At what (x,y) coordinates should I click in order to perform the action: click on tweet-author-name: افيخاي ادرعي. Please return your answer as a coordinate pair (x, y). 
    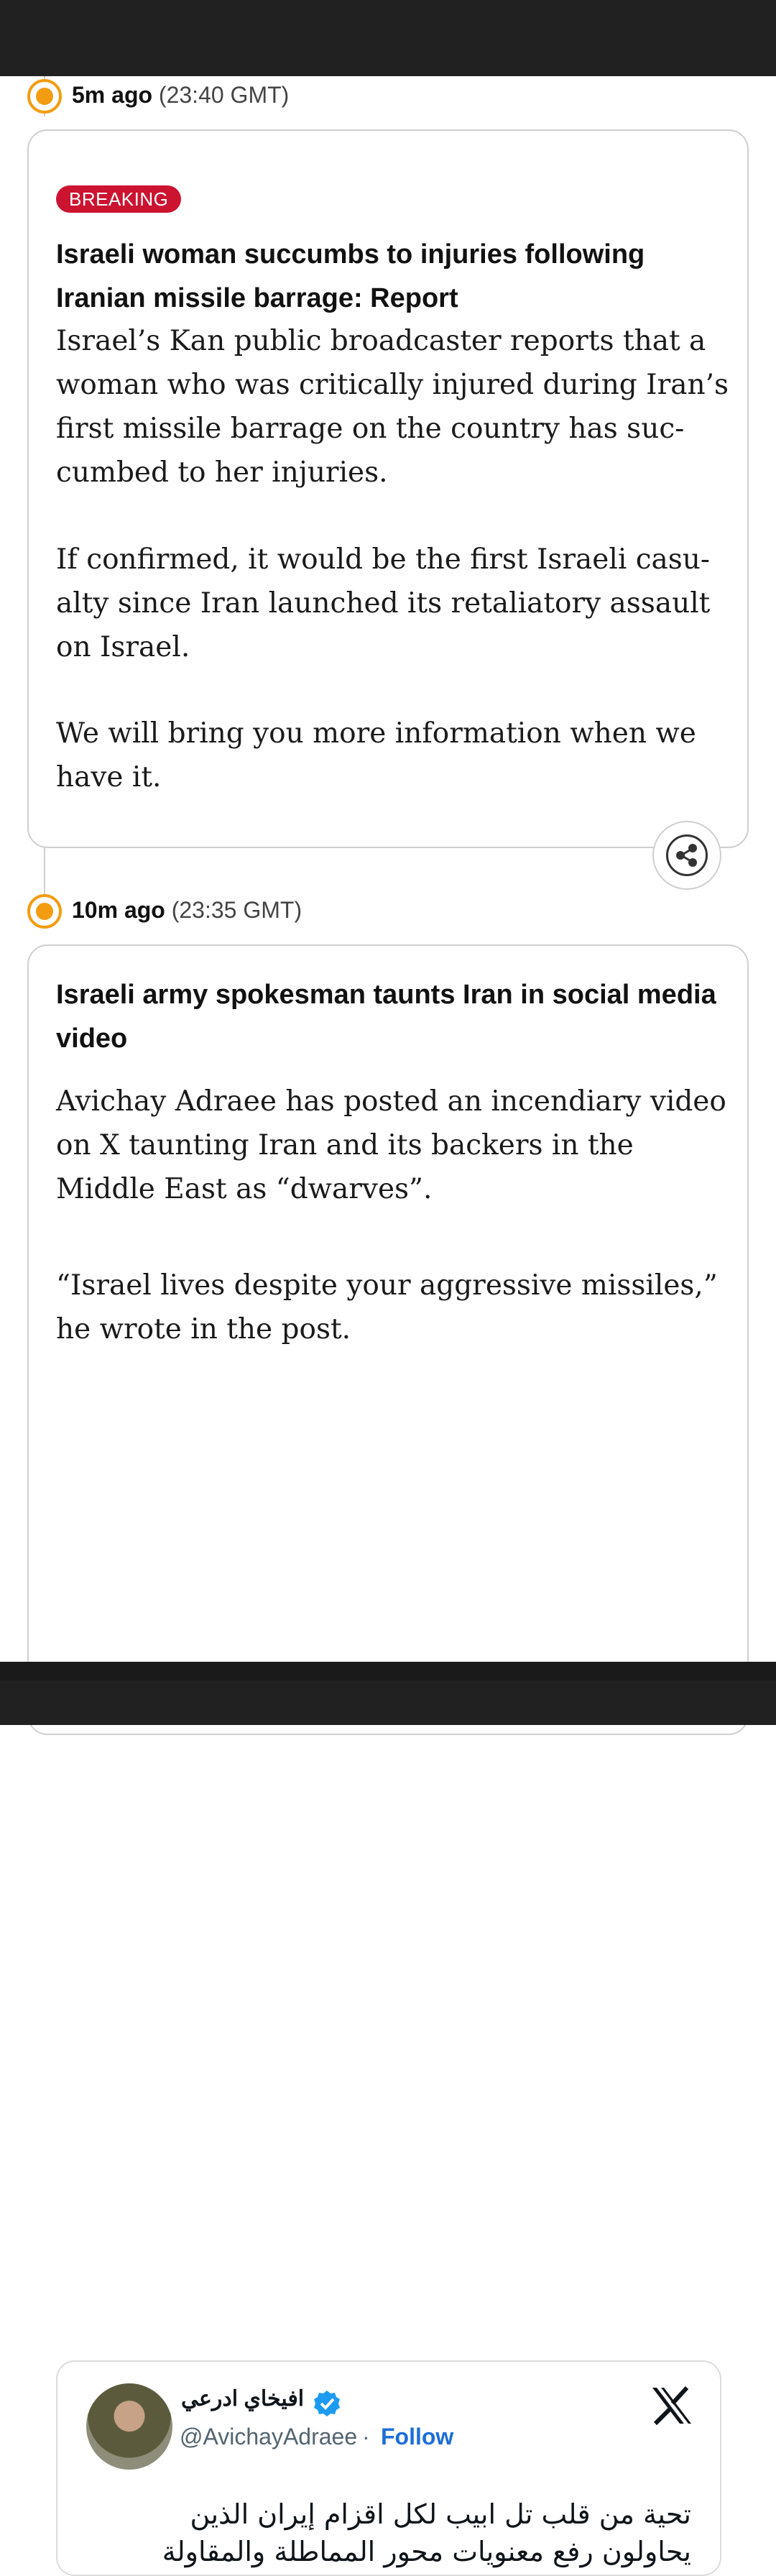
    Looking at the image, I should click on (242, 2398).